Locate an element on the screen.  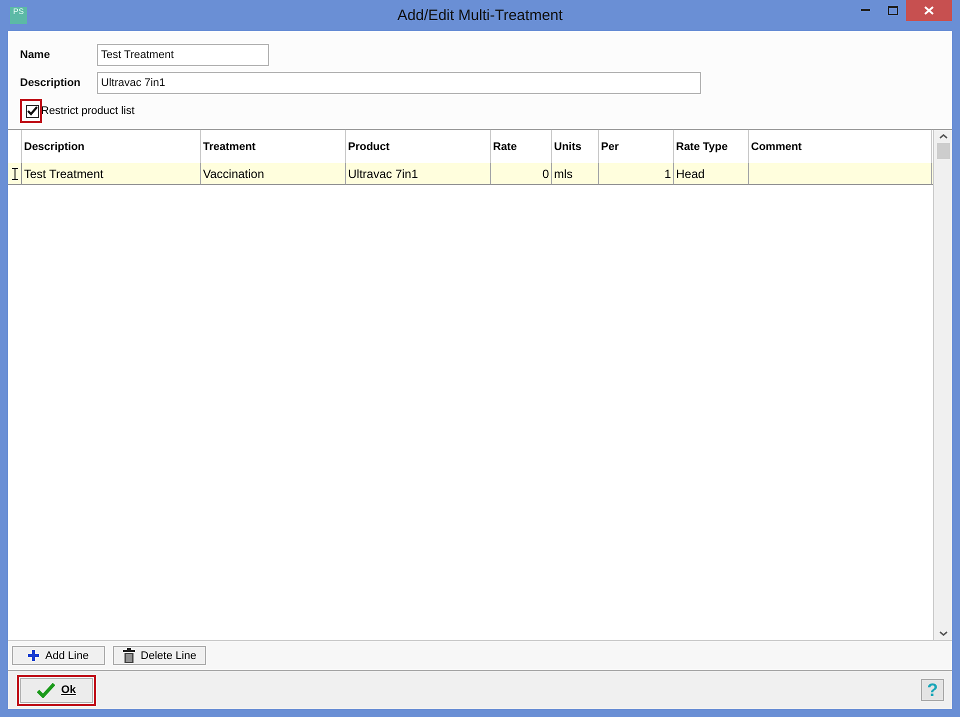
window-title: Add/Edit Multi-Treatment is located at coordinates (480, 15).